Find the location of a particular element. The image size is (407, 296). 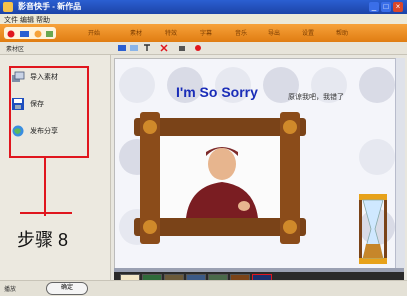

person-face is located at coordinates (222, 164).